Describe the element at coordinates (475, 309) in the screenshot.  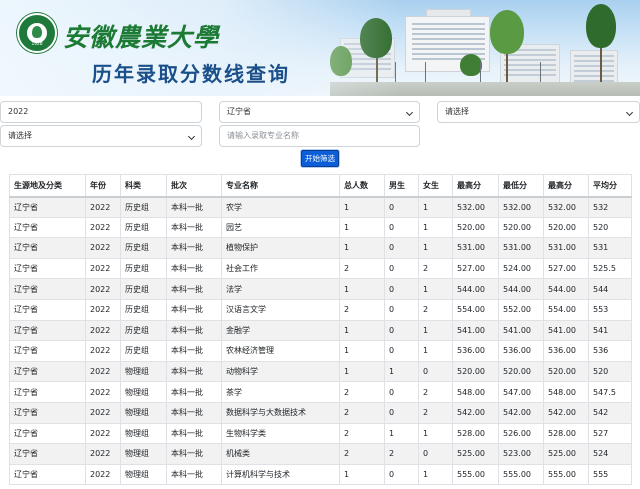
I see `cell-max-score: 554.00` at that location.